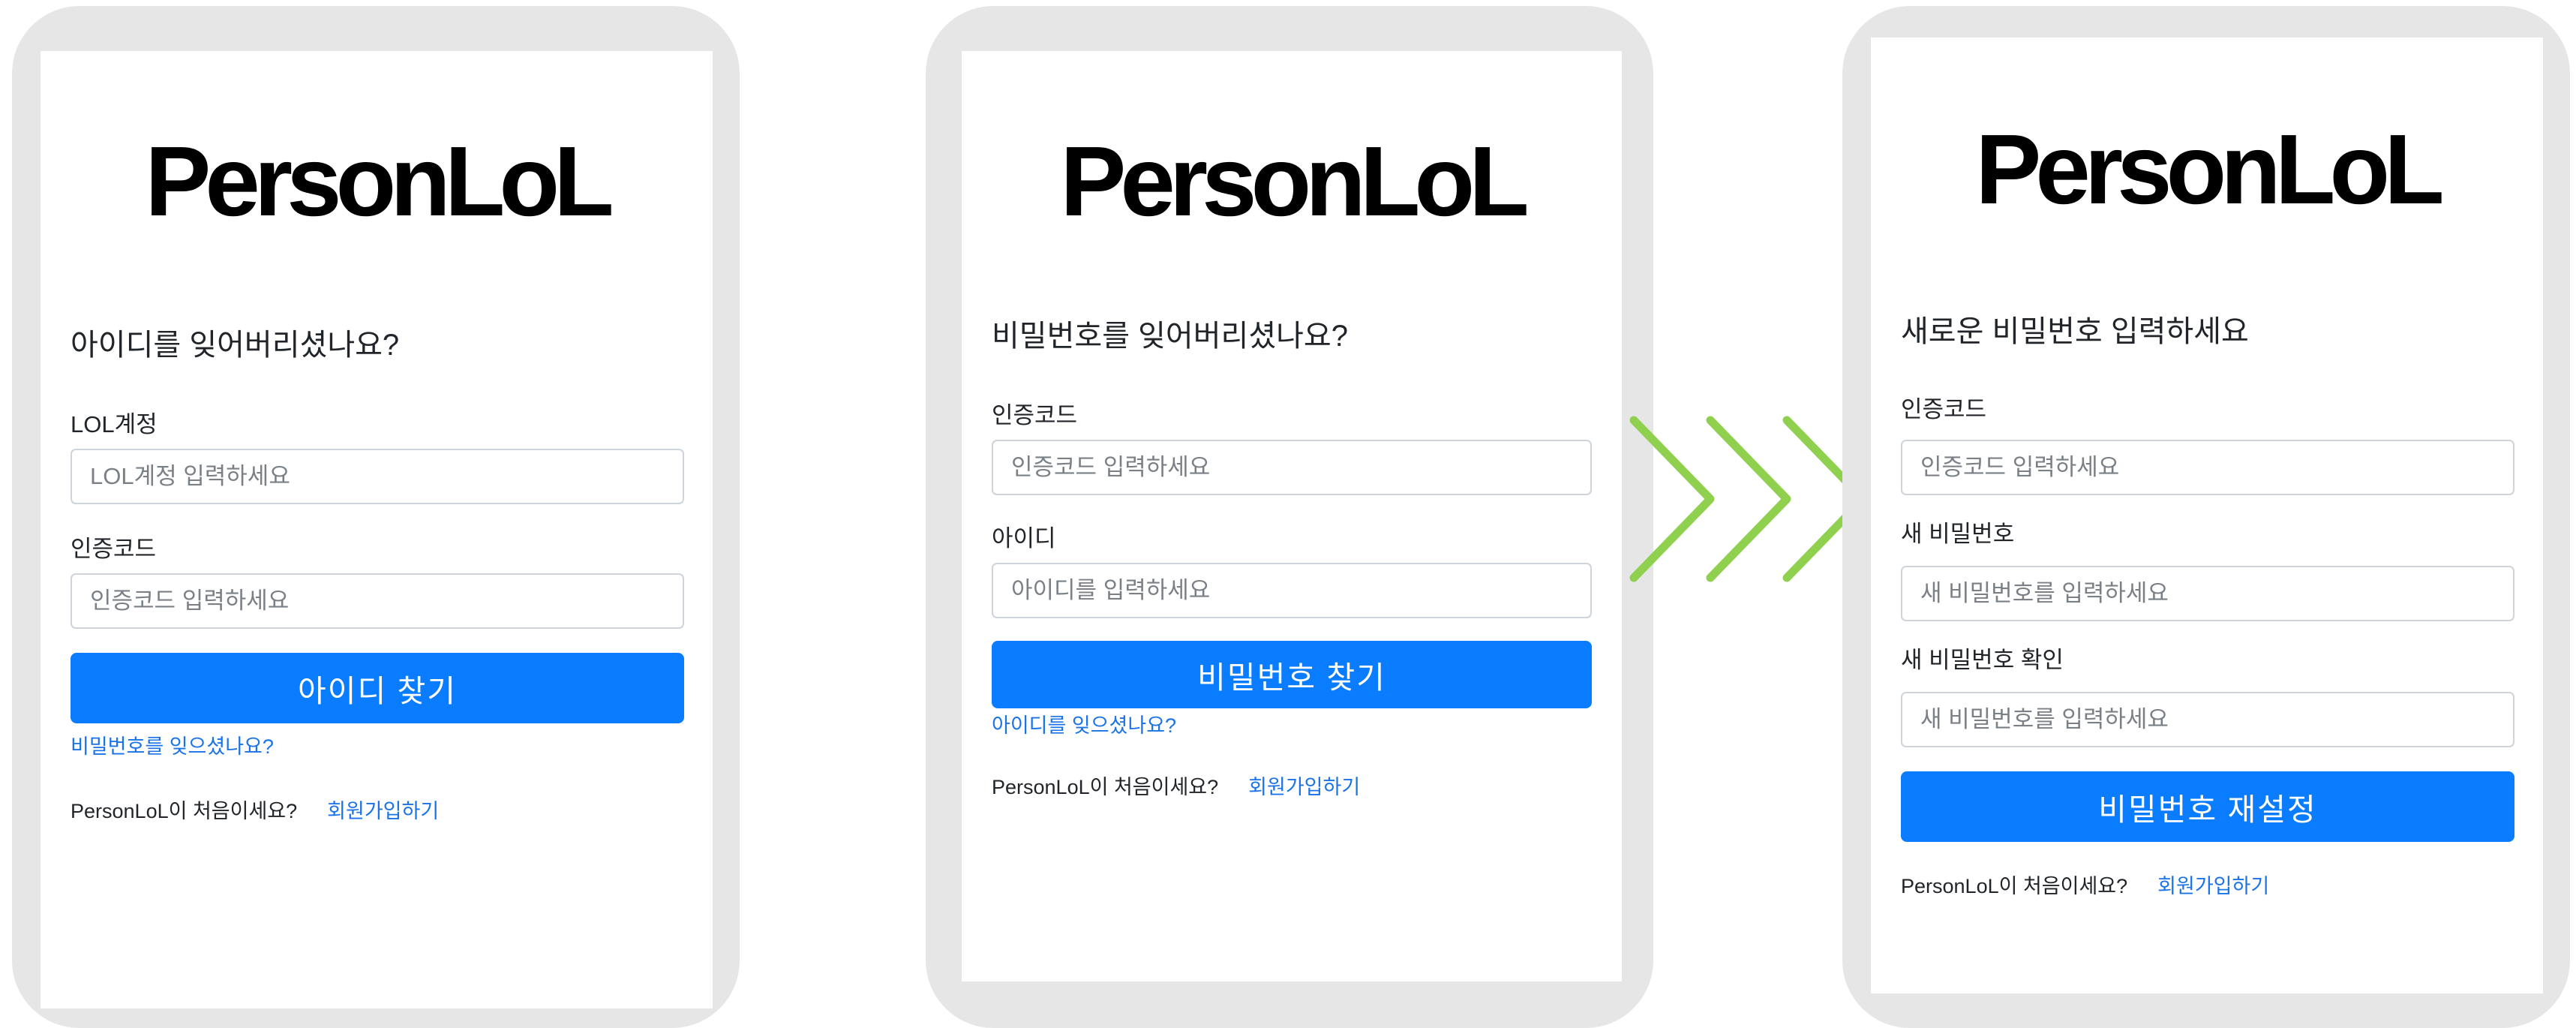  What do you see at coordinates (377, 688) in the screenshot?
I see `find-id-button: 아이디 찾기` at bounding box center [377, 688].